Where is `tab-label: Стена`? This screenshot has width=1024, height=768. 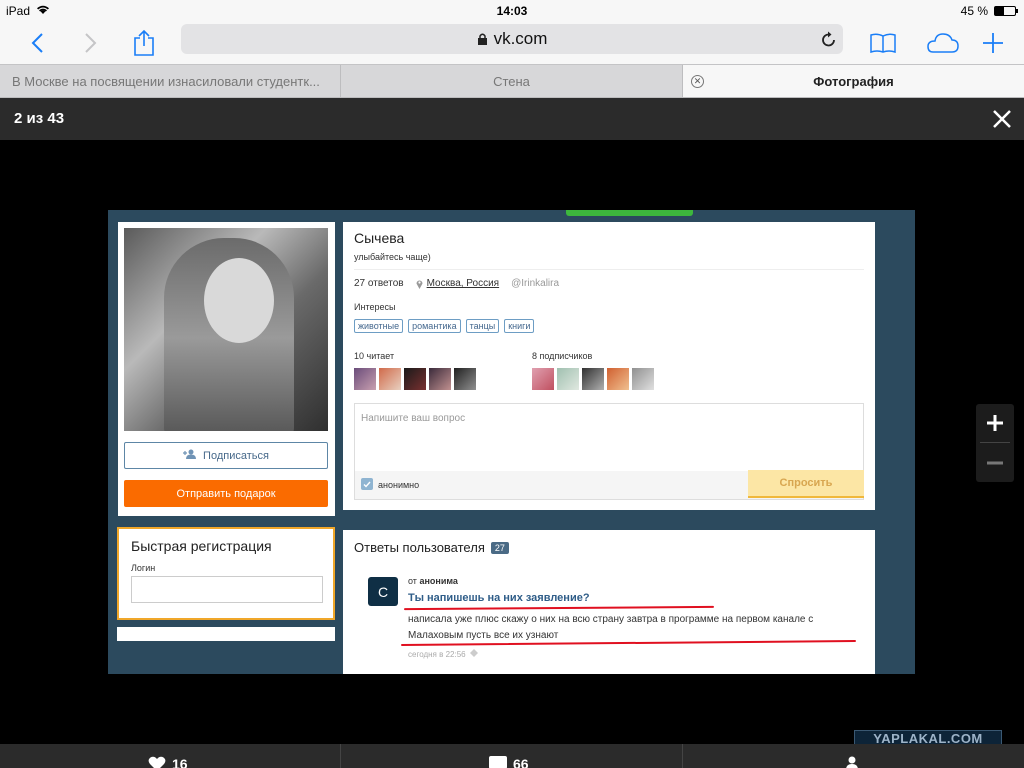
tab-label: Стена is located at coordinates (511, 81).